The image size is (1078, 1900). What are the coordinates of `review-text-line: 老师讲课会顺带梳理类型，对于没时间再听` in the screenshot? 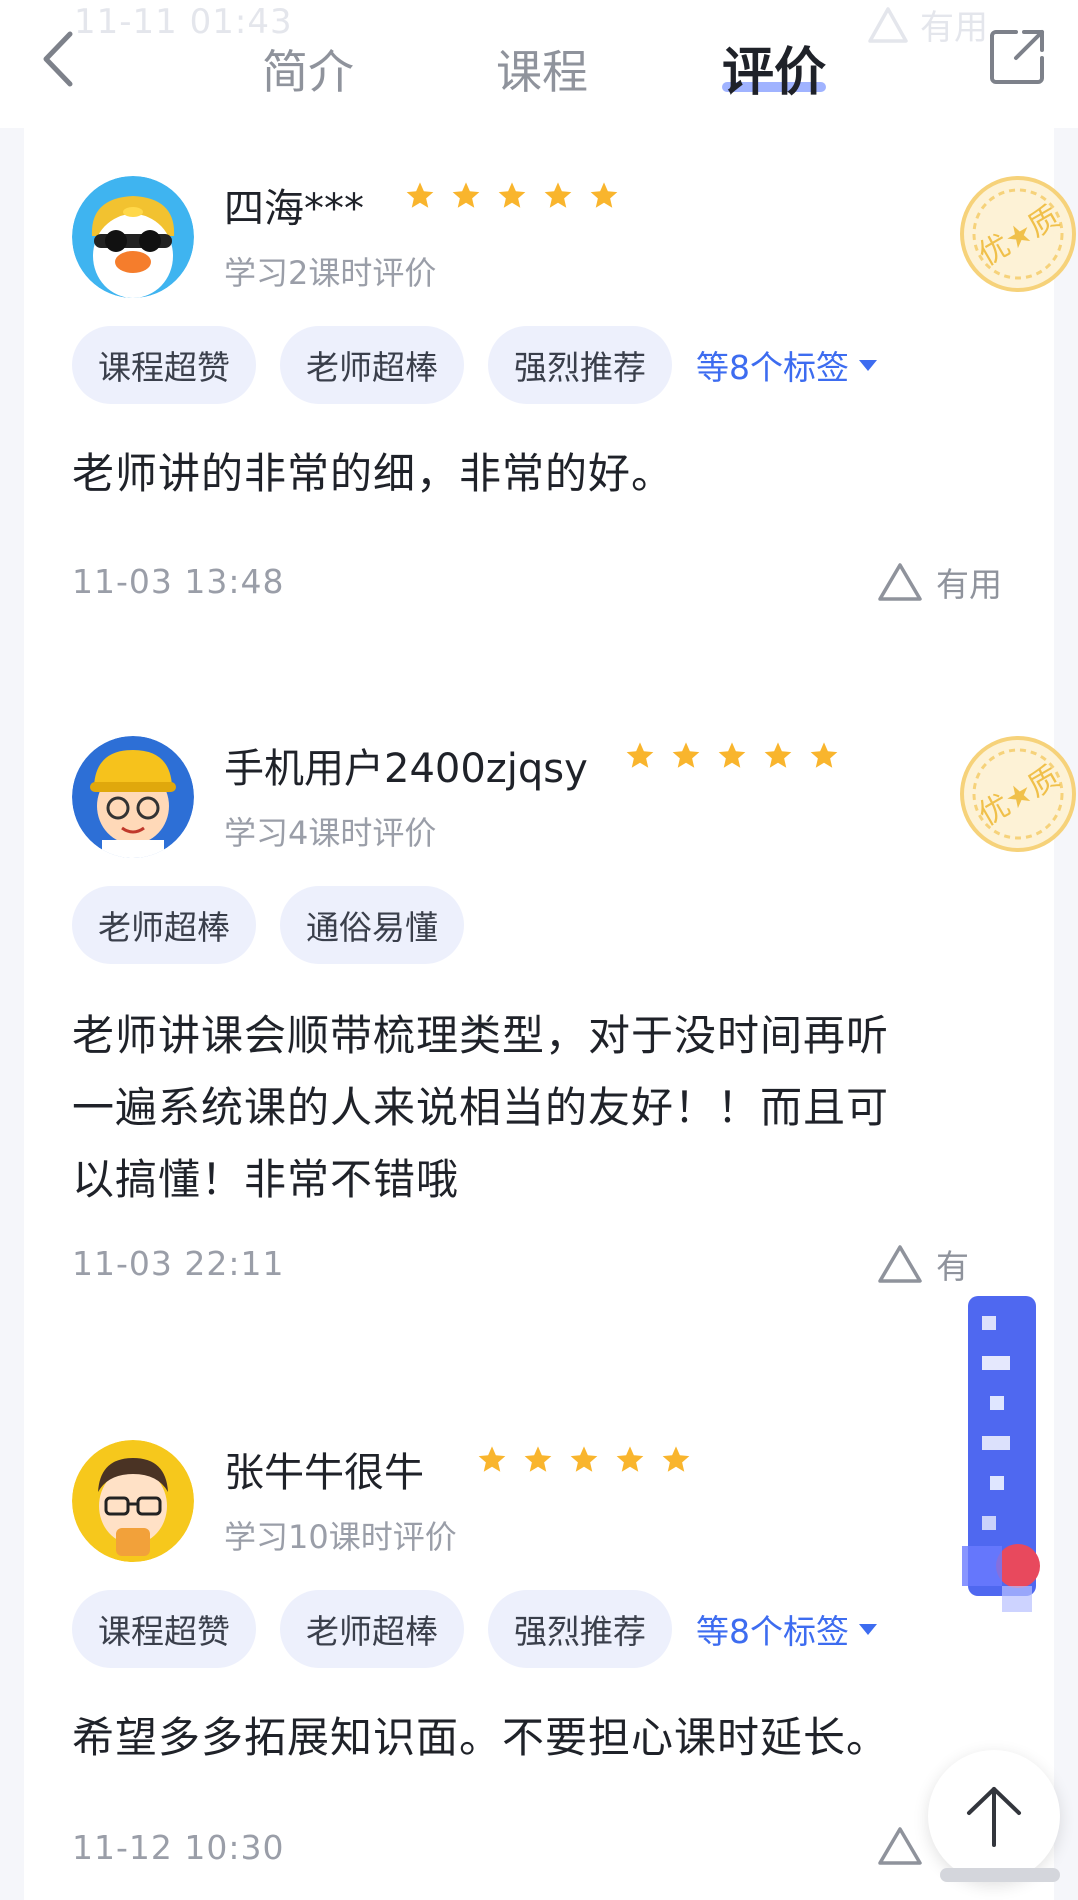 It's located at (481, 1035).